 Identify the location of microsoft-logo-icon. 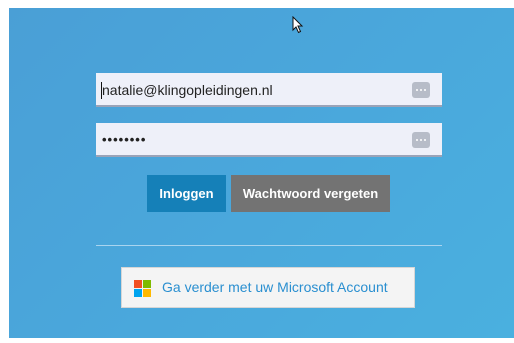
(142, 288).